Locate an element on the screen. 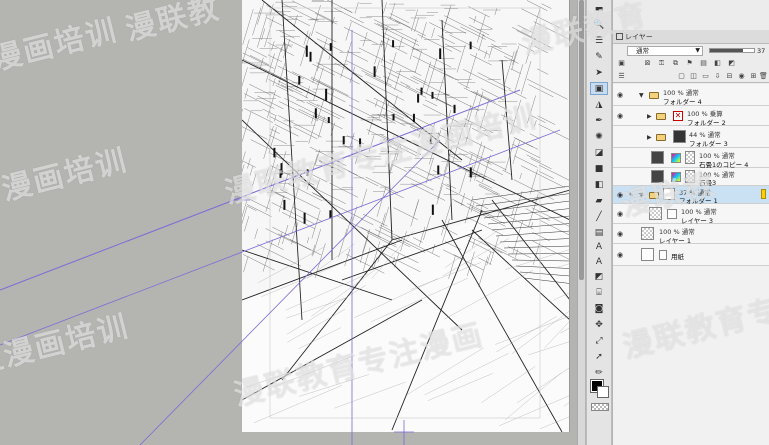 The height and width of the screenshot is (445, 769). opacity-slider is located at coordinates (732, 50).